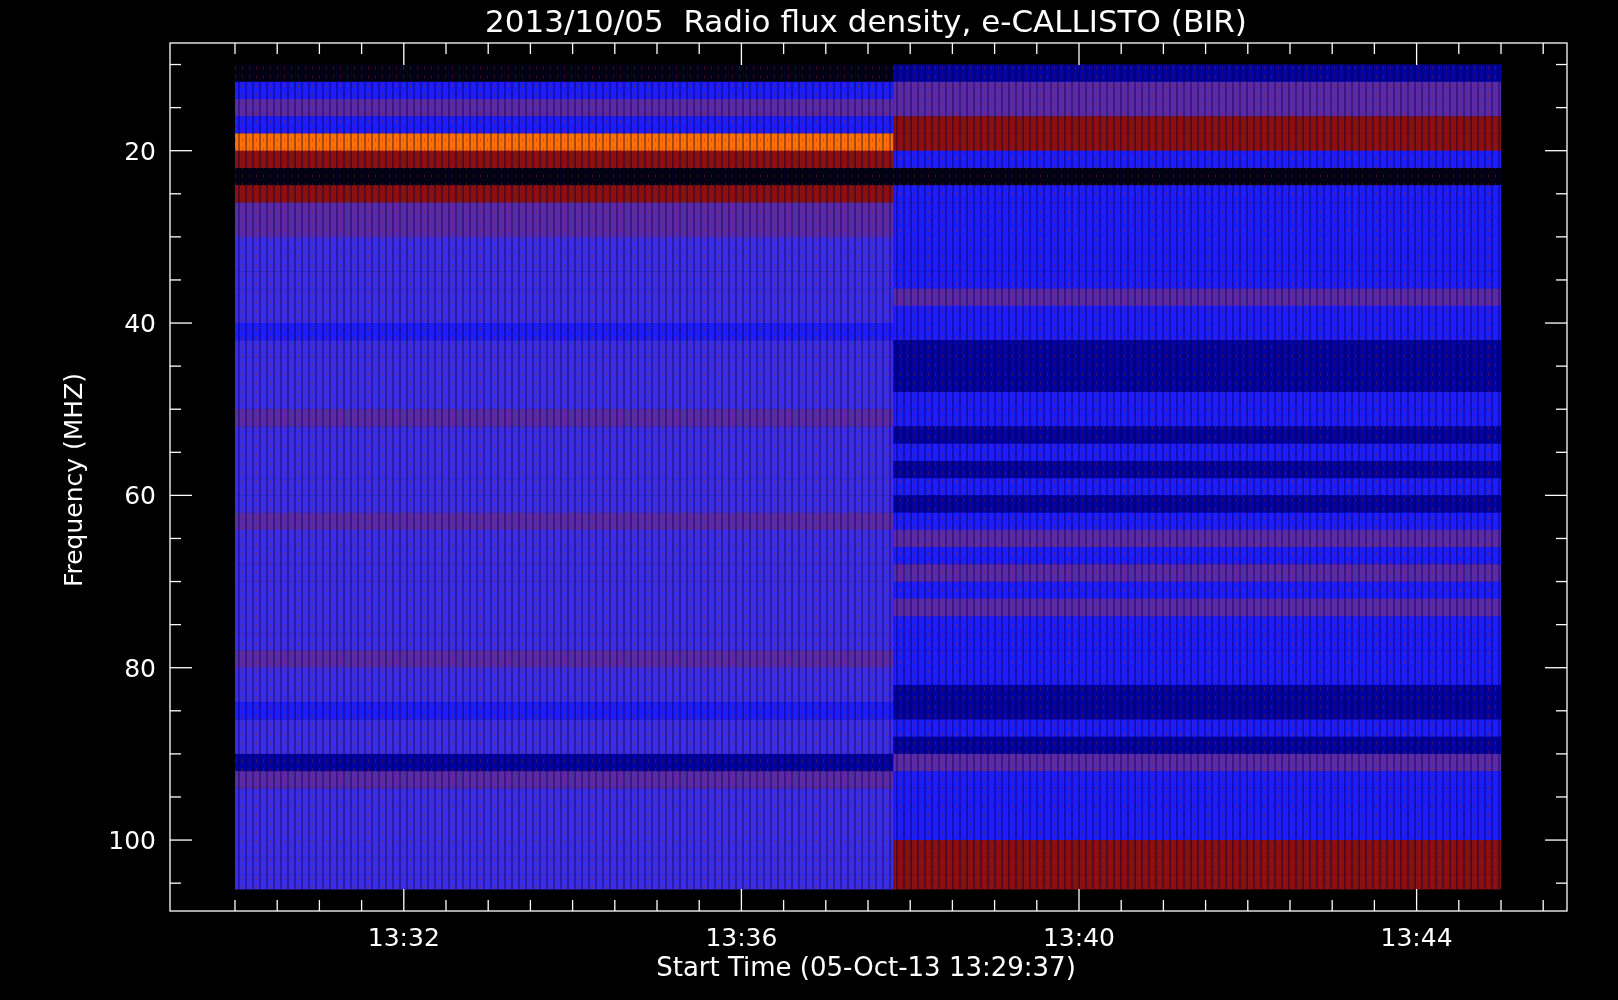 The image size is (1618, 1000). Describe the element at coordinates (132, 841) in the screenshot. I see `y-tick-label: 100` at that location.